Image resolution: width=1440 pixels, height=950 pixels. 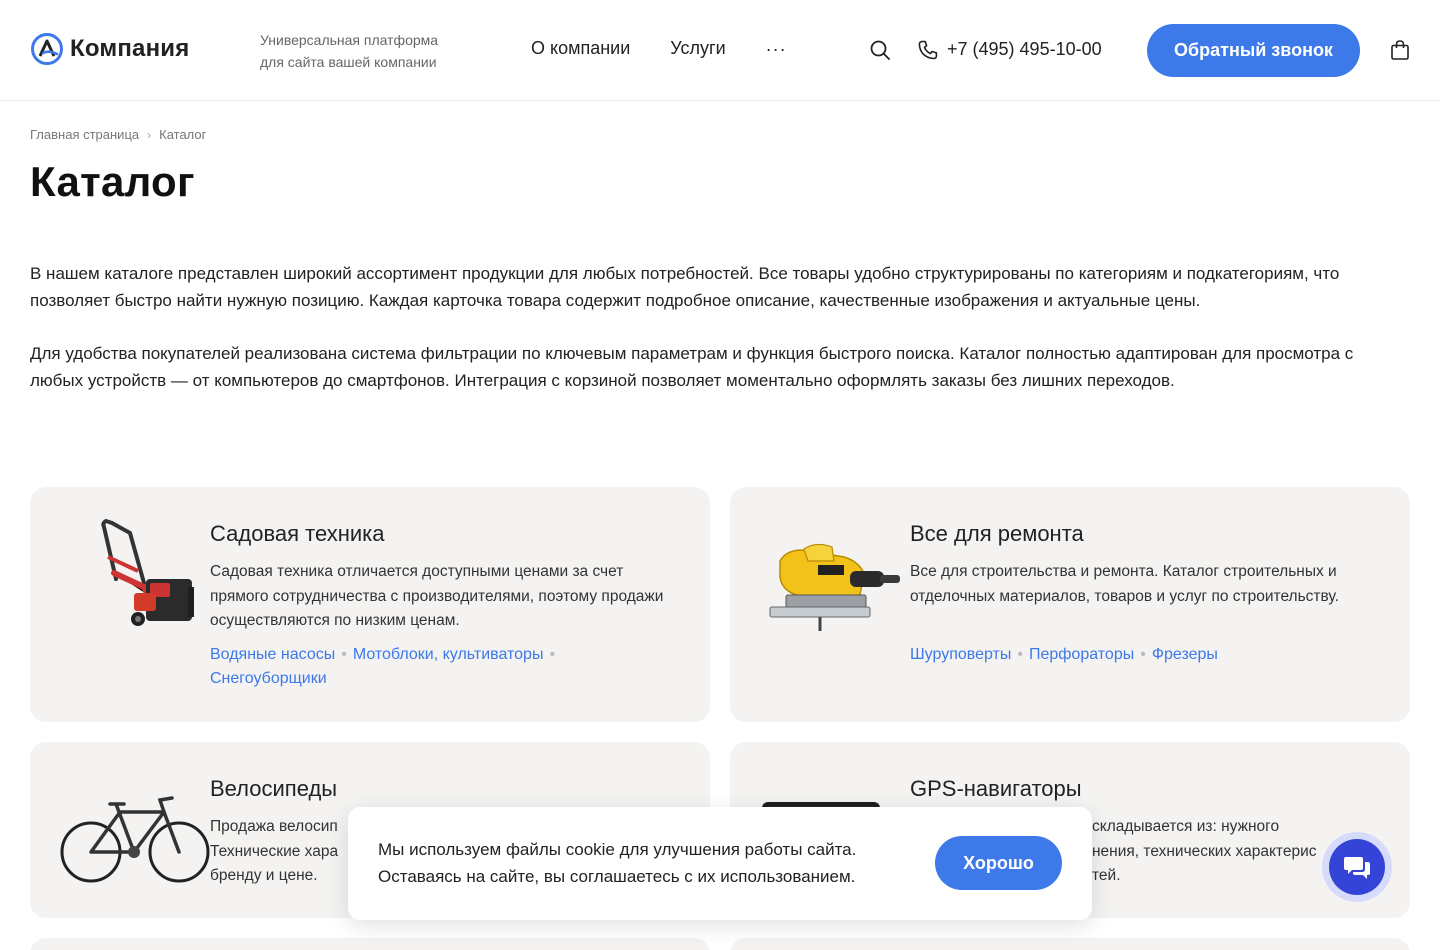 What do you see at coordinates (998, 863) in the screenshot?
I see `cookie-accept-button: Хорошо` at bounding box center [998, 863].